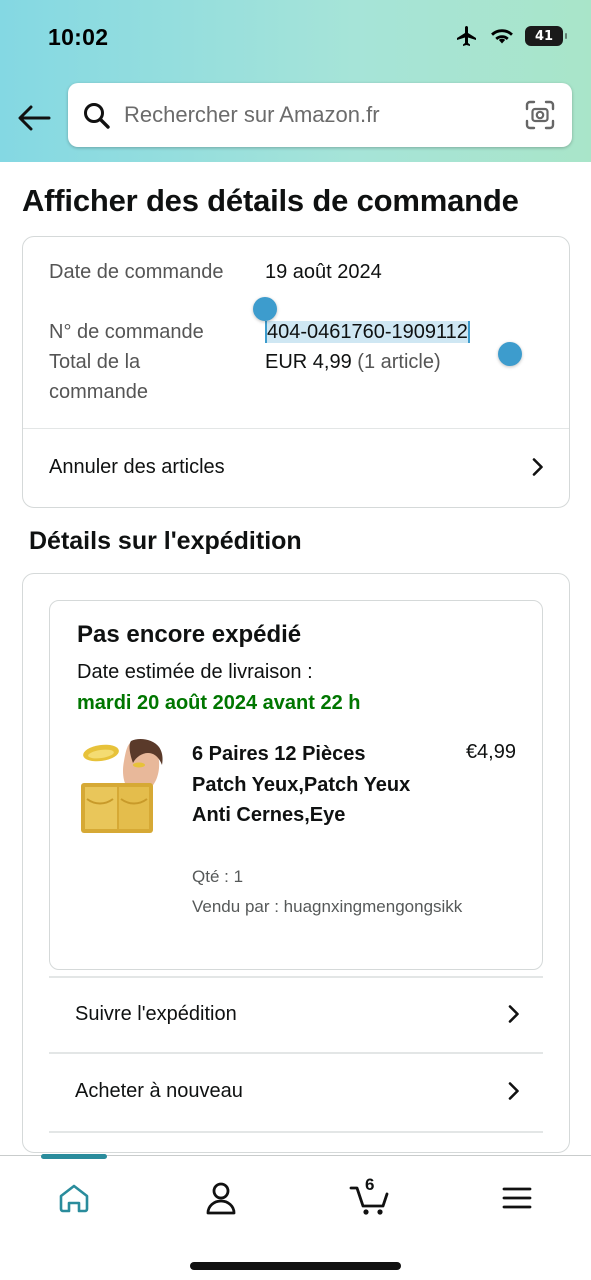 The height and width of the screenshot is (1280, 591). I want to click on status-icons: 41, so click(511, 36).